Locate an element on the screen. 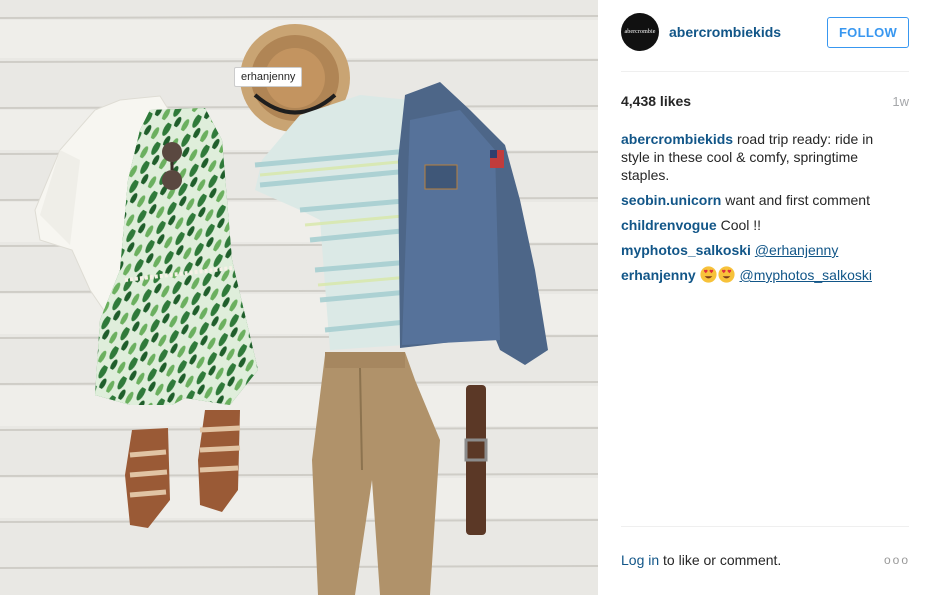 This screenshot has height=595, width=929. comment: erhanjenny @myphotos_salkoski is located at coordinates (756, 275).